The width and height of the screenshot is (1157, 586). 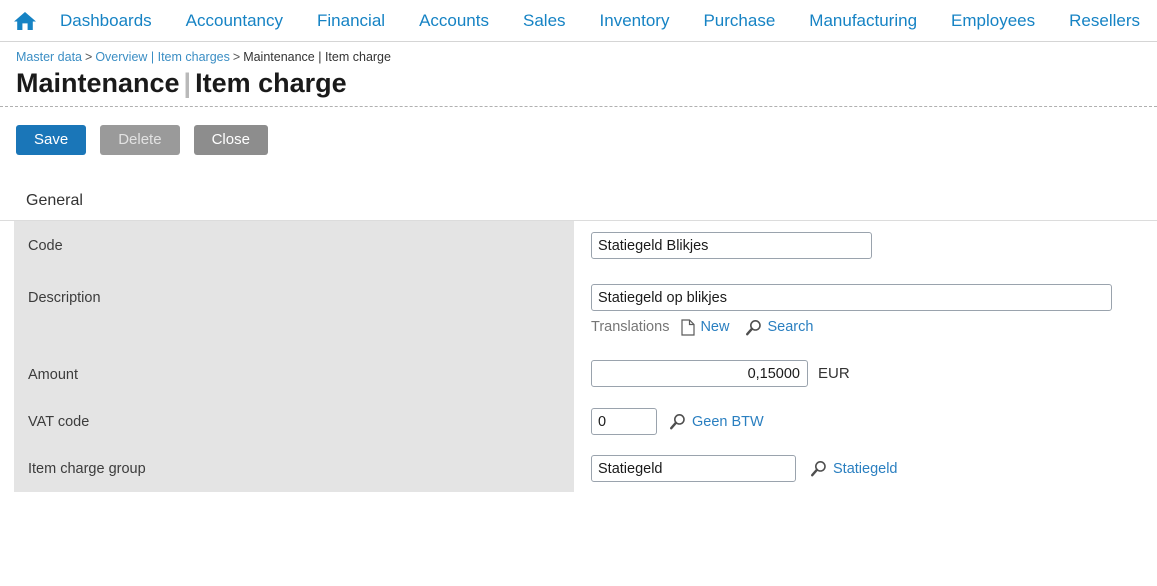 I want to click on item-charge-group-lookup-link: Statiegeld, so click(x=865, y=469).